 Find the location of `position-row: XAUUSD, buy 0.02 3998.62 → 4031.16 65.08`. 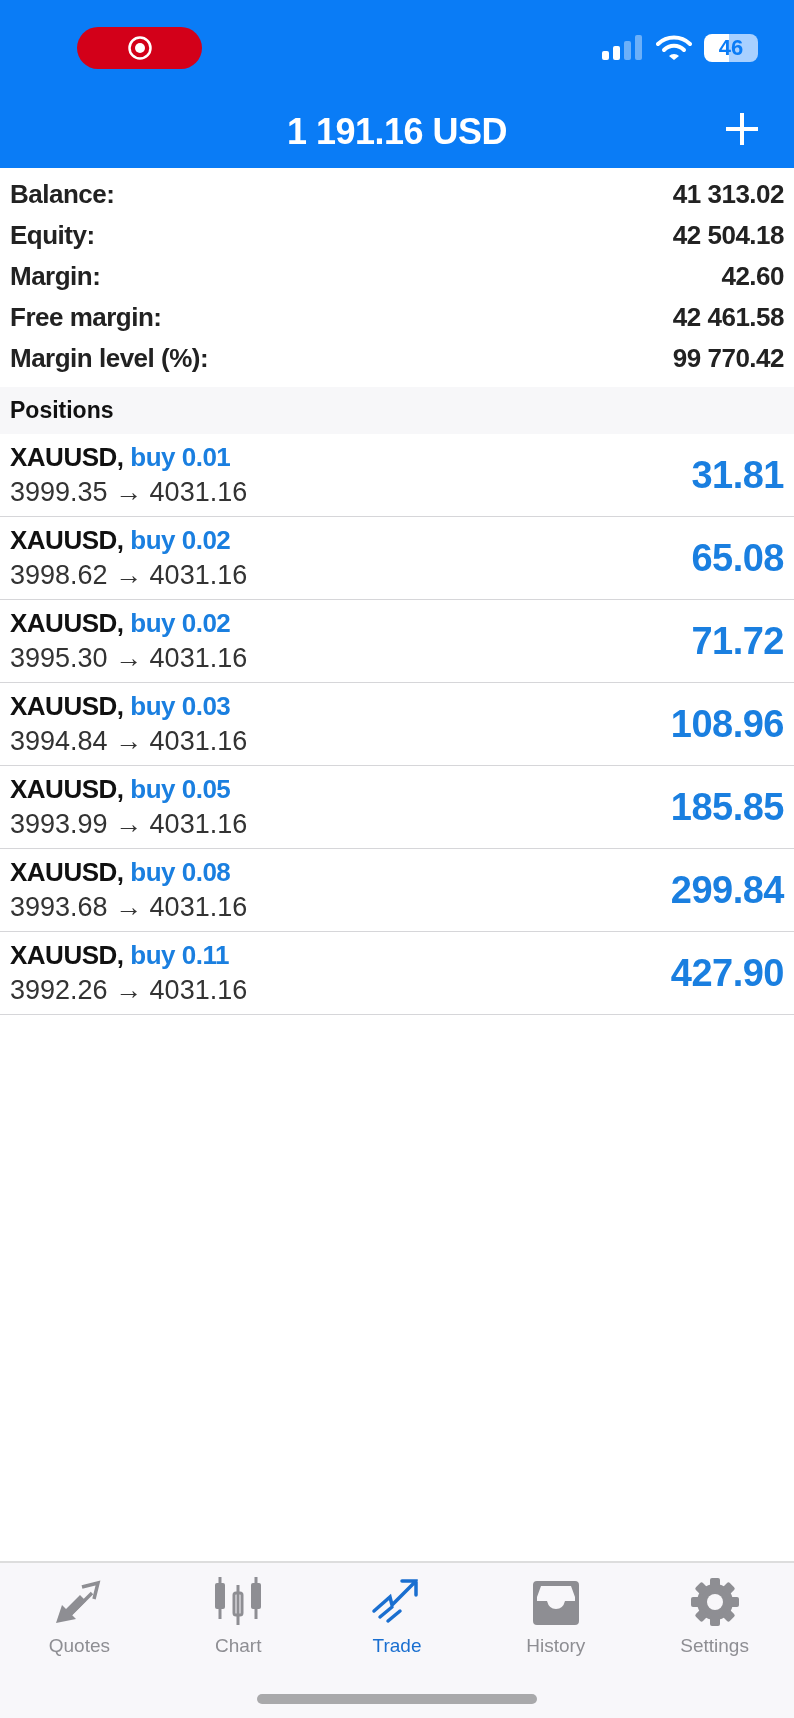

position-row: XAUUSD, buy 0.02 3998.62 → 4031.16 65.08 is located at coordinates (397, 558).